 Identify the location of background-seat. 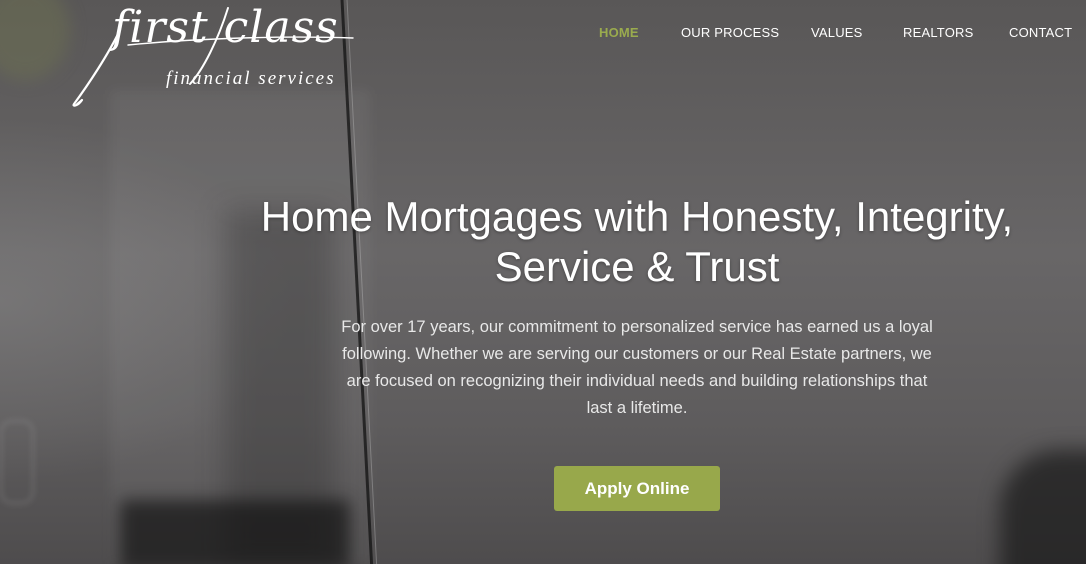
(235, 532).